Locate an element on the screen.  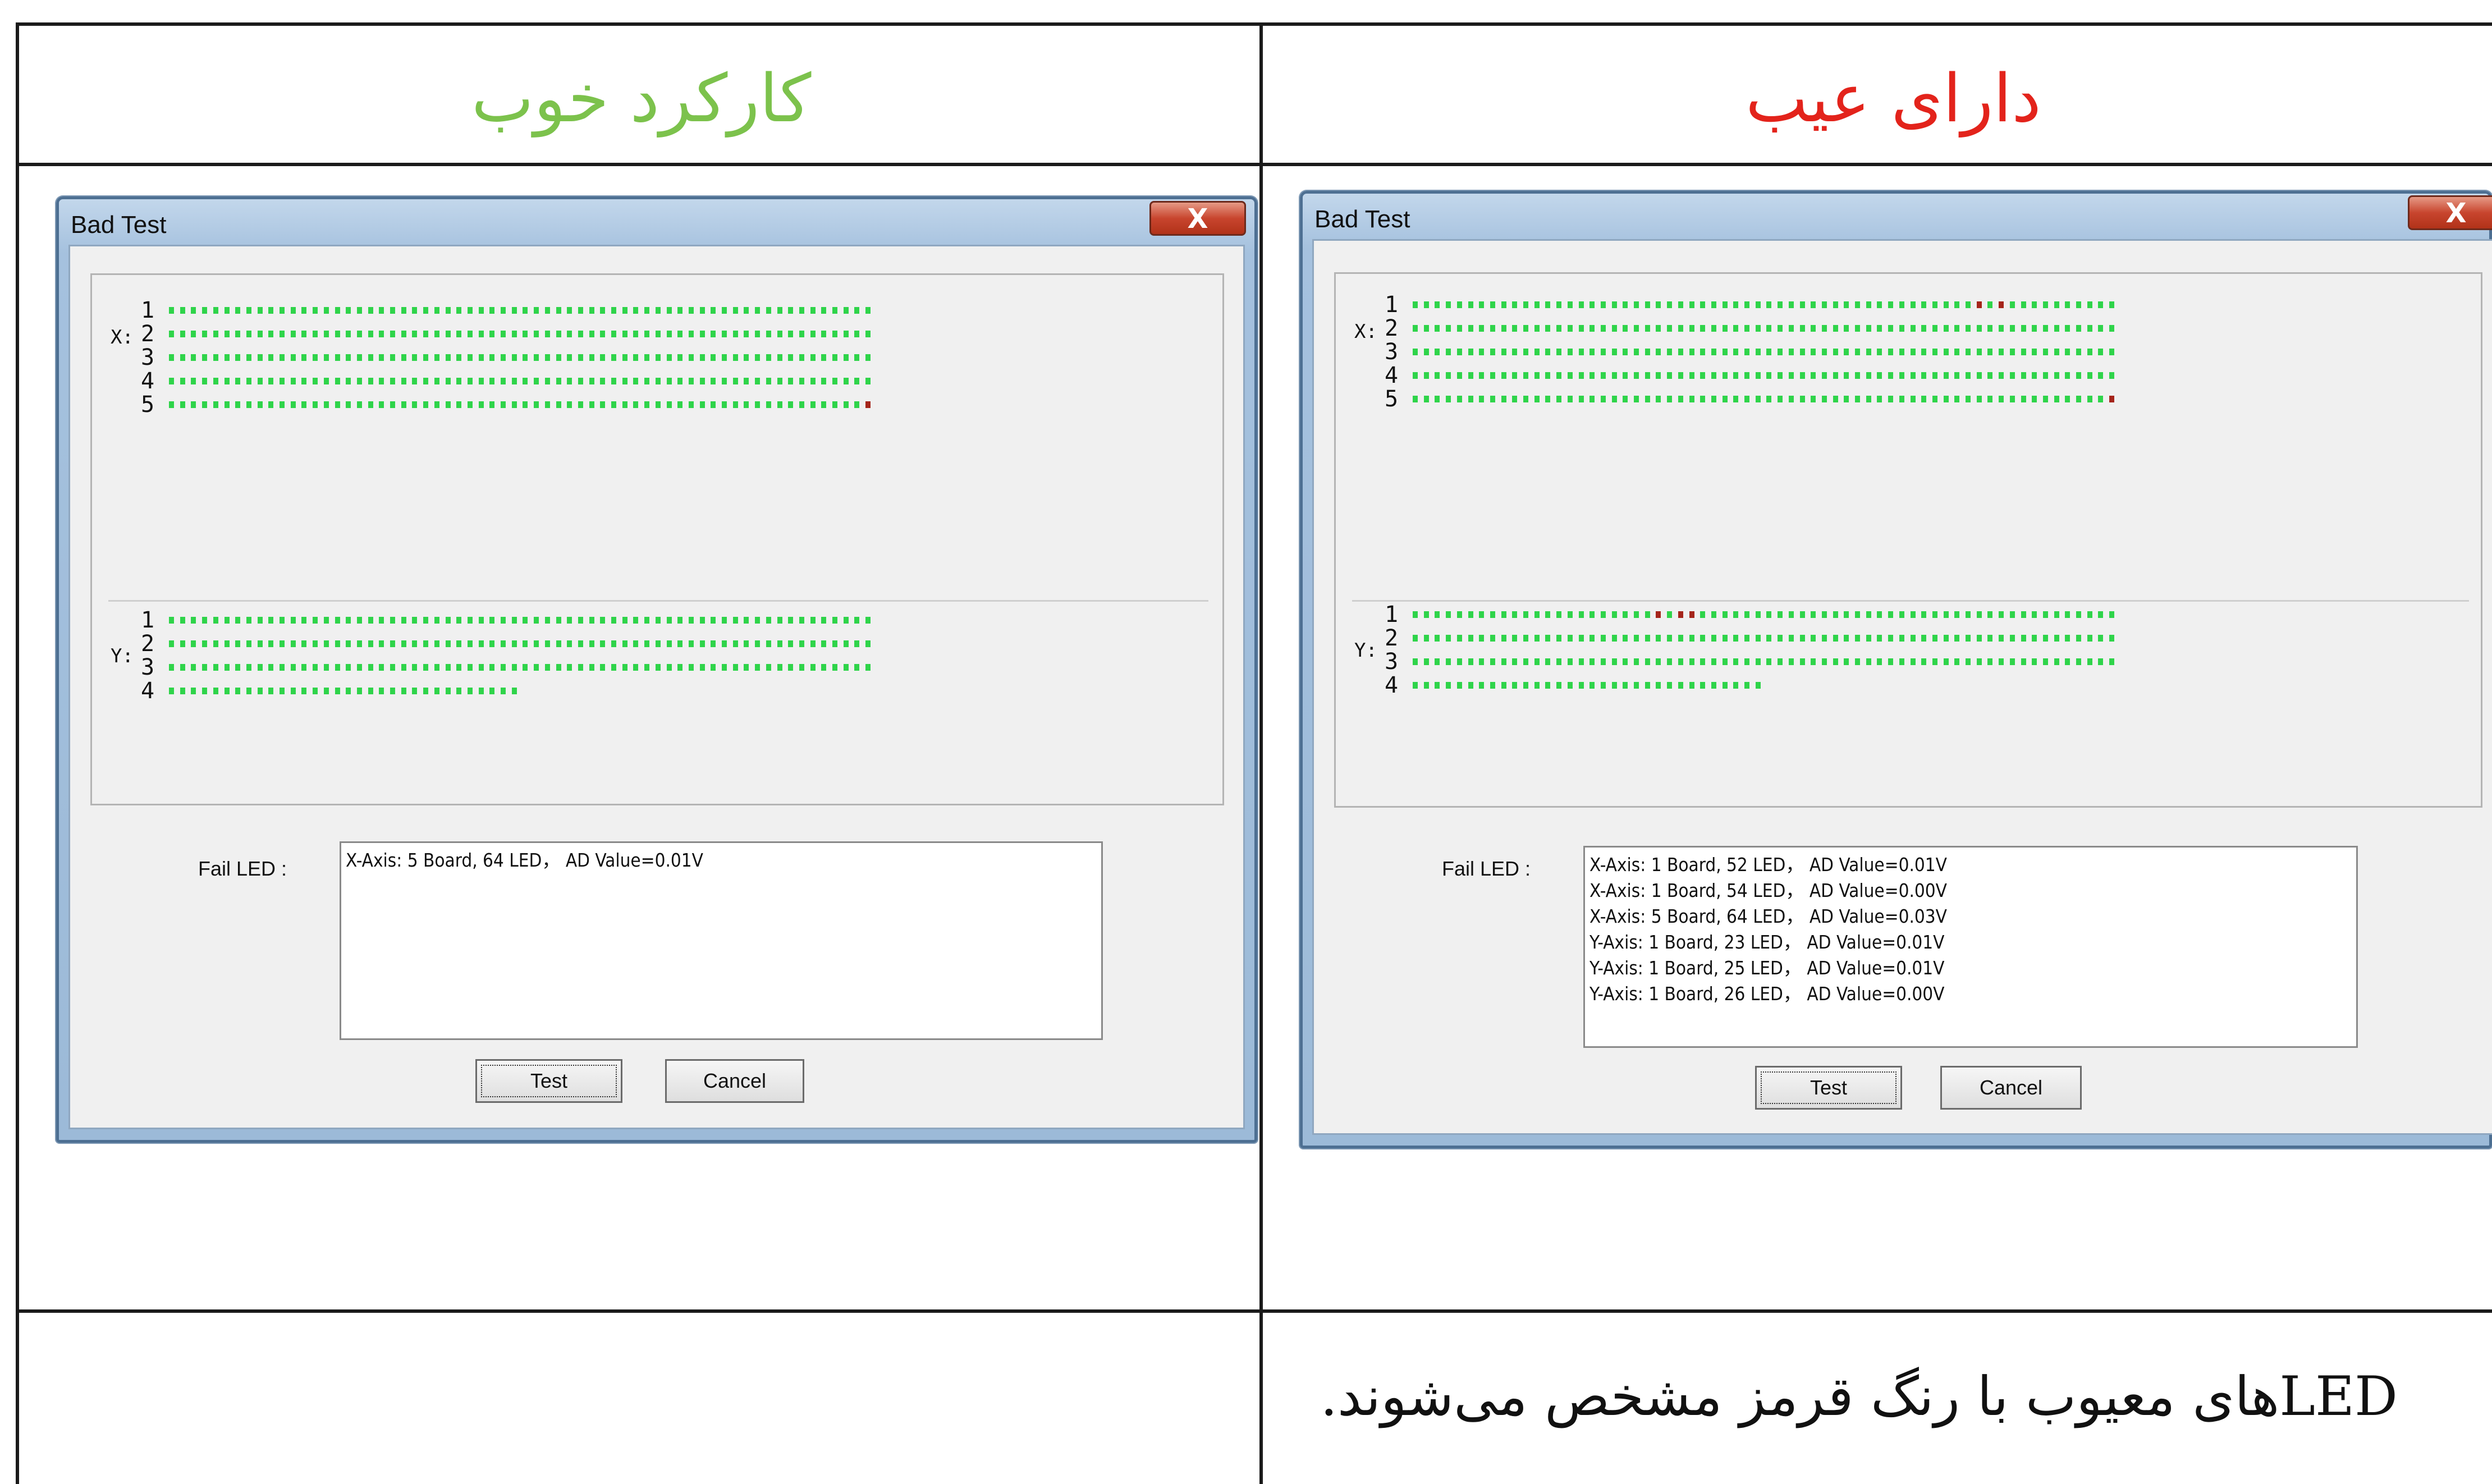
left-close-button: X is located at coordinates (1198, 218).